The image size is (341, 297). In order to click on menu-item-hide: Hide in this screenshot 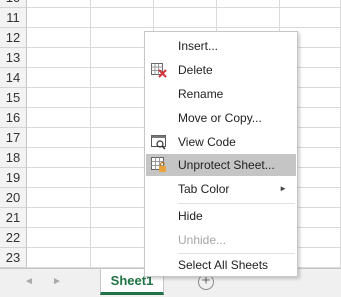, I will do `click(221, 216)`.